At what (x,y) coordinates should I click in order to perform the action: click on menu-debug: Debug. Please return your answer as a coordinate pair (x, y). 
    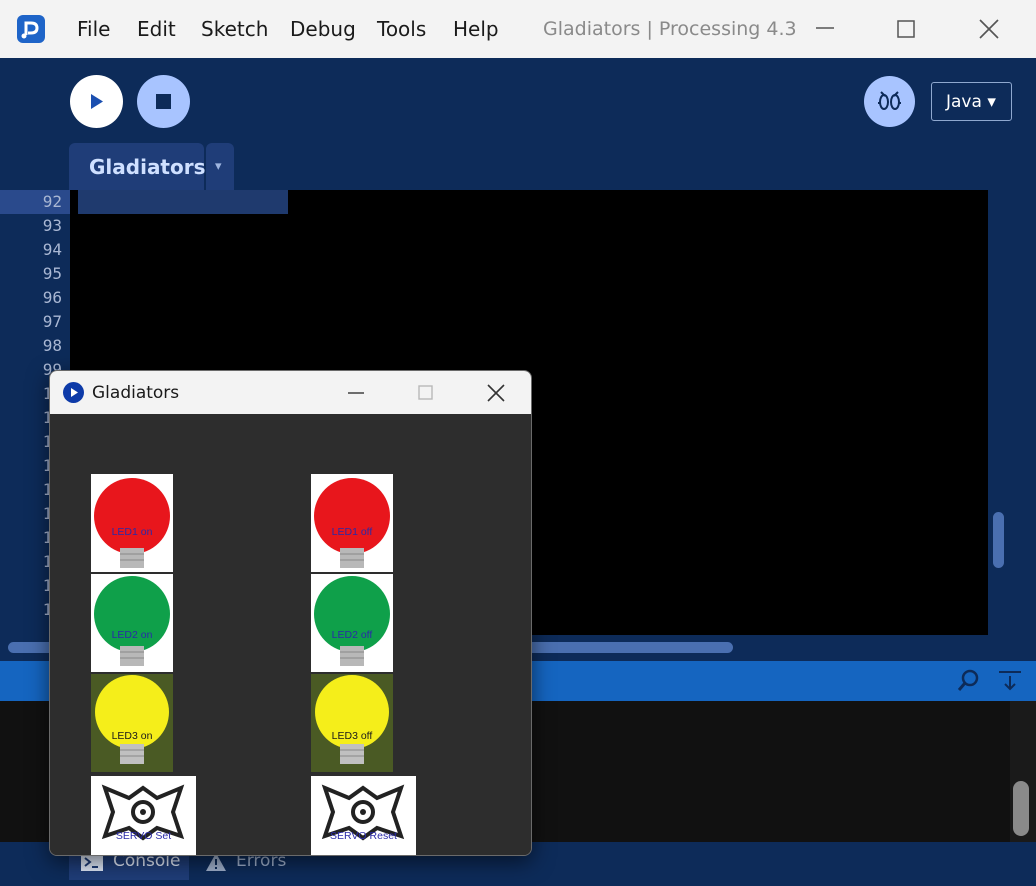
    Looking at the image, I should click on (323, 29).